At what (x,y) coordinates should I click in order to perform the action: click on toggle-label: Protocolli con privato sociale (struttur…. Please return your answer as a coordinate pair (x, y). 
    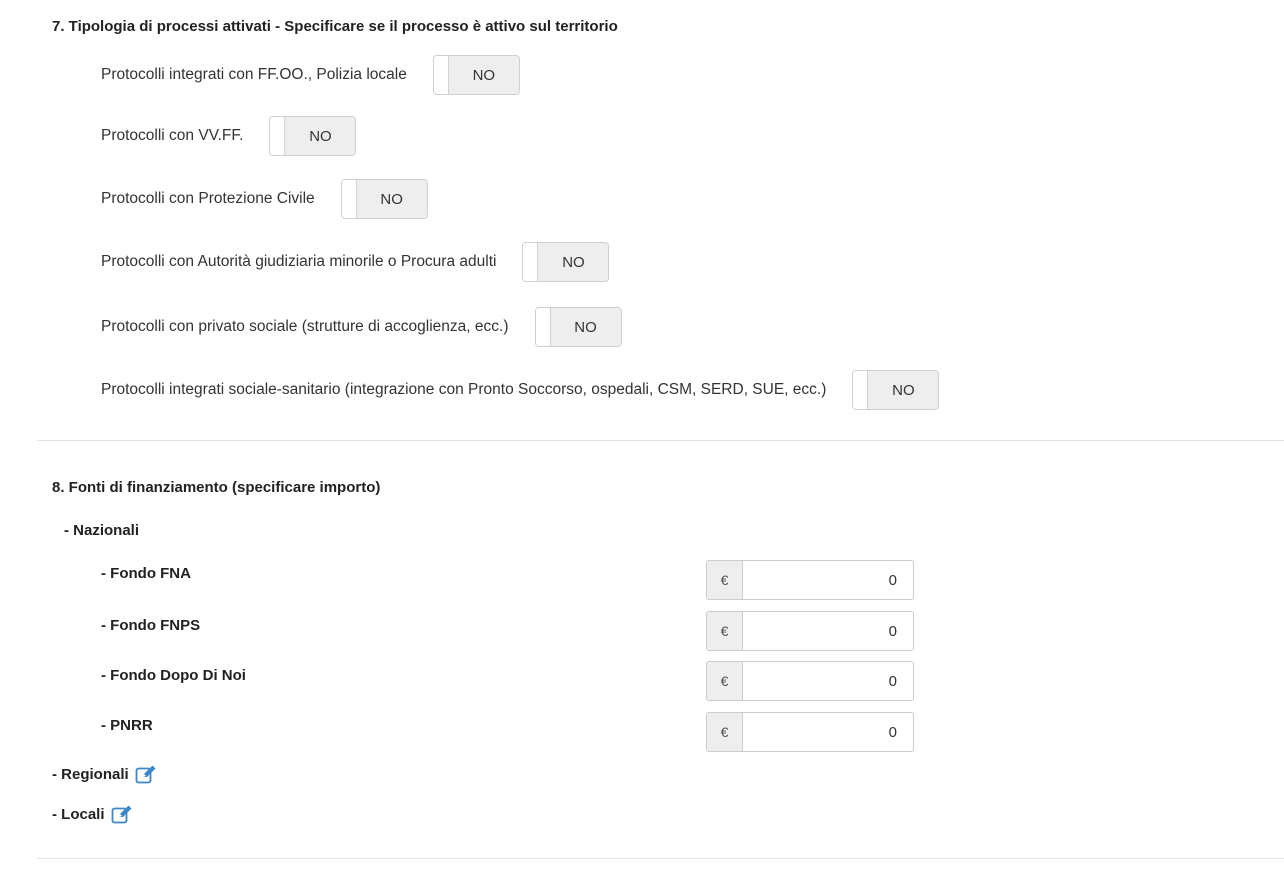
    Looking at the image, I should click on (305, 326).